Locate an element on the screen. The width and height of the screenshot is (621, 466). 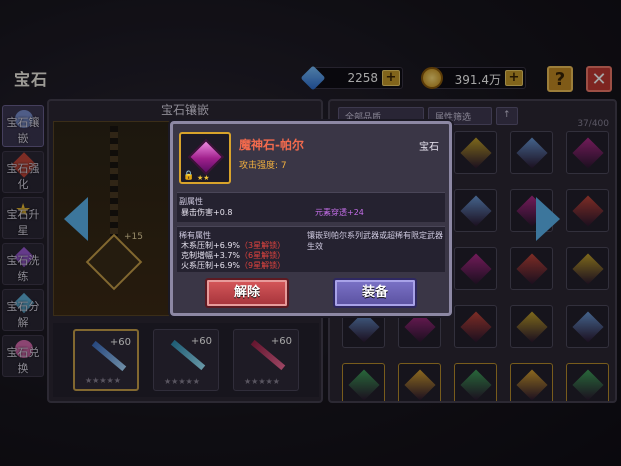
gem-name: 魔神石-帕尔 is located at coordinates (271, 145).